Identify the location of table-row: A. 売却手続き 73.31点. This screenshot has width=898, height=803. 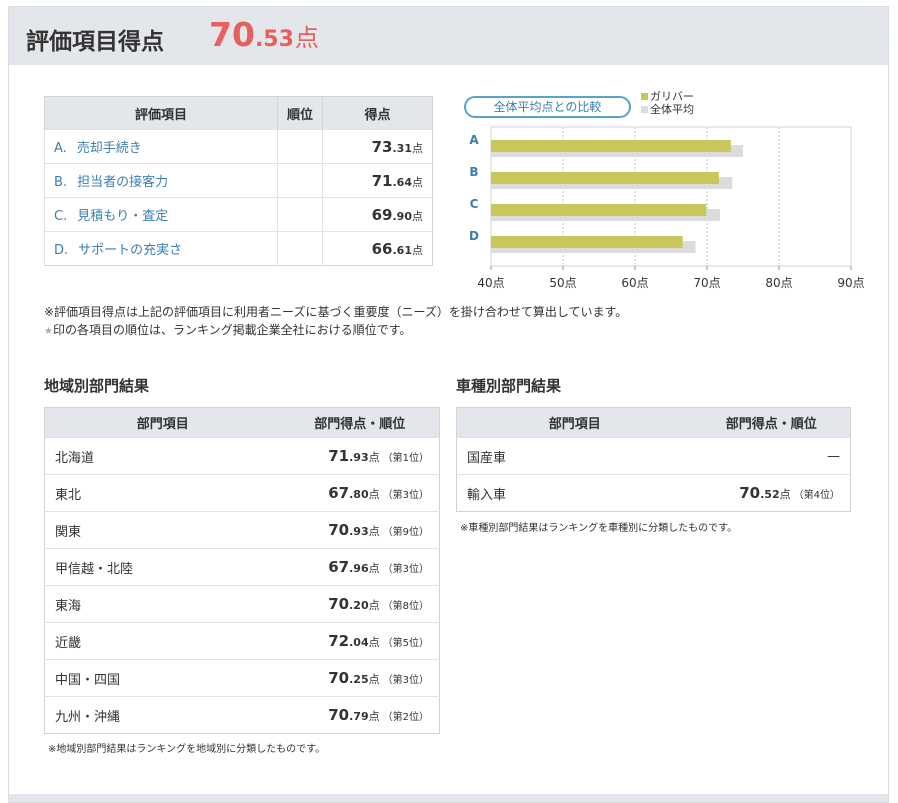
(238, 146).